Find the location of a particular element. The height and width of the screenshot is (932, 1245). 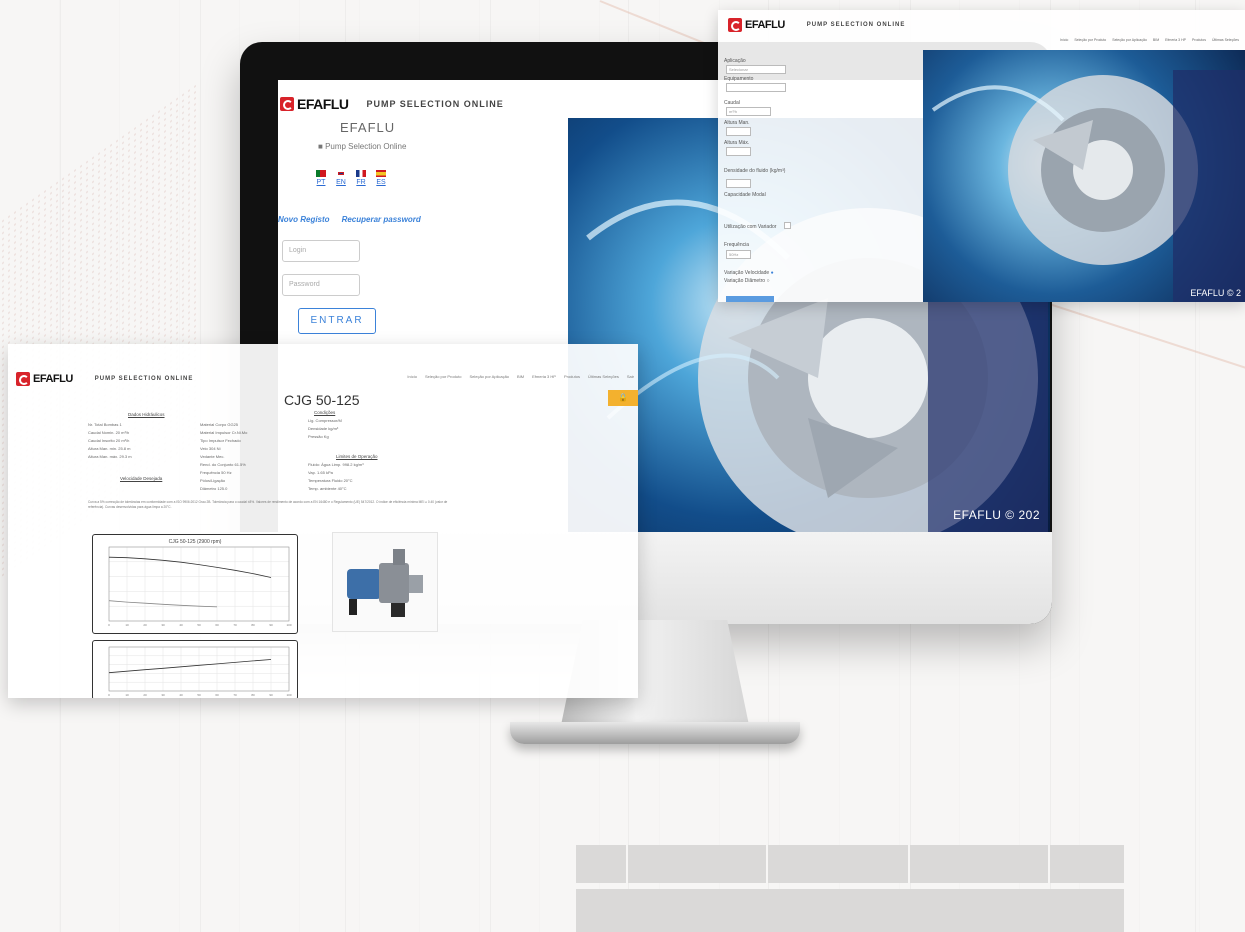

opt-diametro-label: Variação Diâmetro is located at coordinates (745, 281).